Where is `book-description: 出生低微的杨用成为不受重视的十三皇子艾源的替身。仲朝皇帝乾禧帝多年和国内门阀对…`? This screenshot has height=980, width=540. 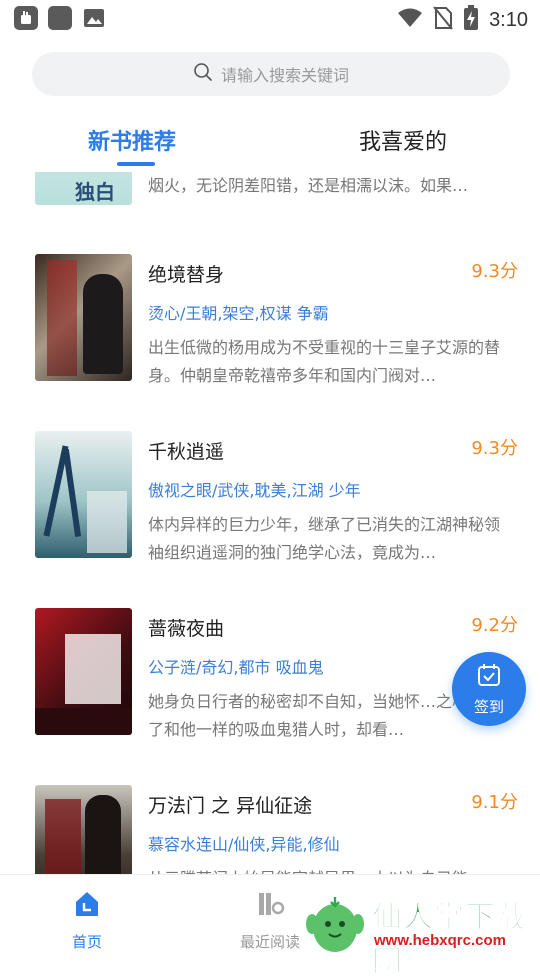
book-description: 出生低微的杨用成为不受重视的十三皇子艾源的替身。仲朝皇帝乾禧帝多年和国内门阀对… is located at coordinates (324, 361).